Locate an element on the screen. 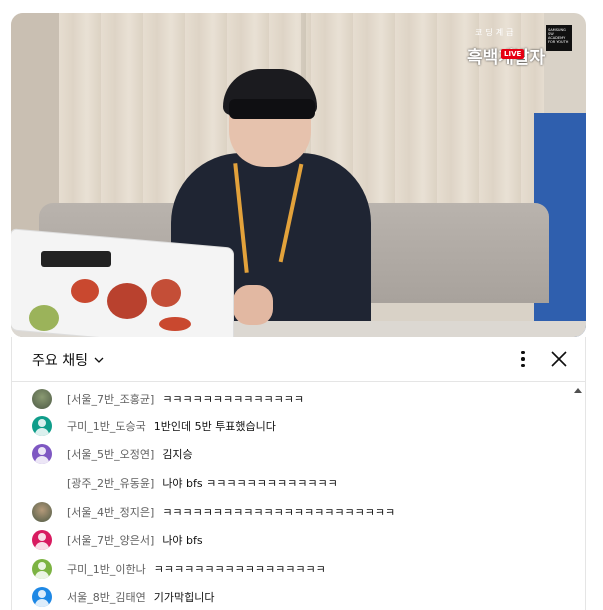 This screenshot has width=603, height=610. more-vert-icon is located at coordinates (523, 359).